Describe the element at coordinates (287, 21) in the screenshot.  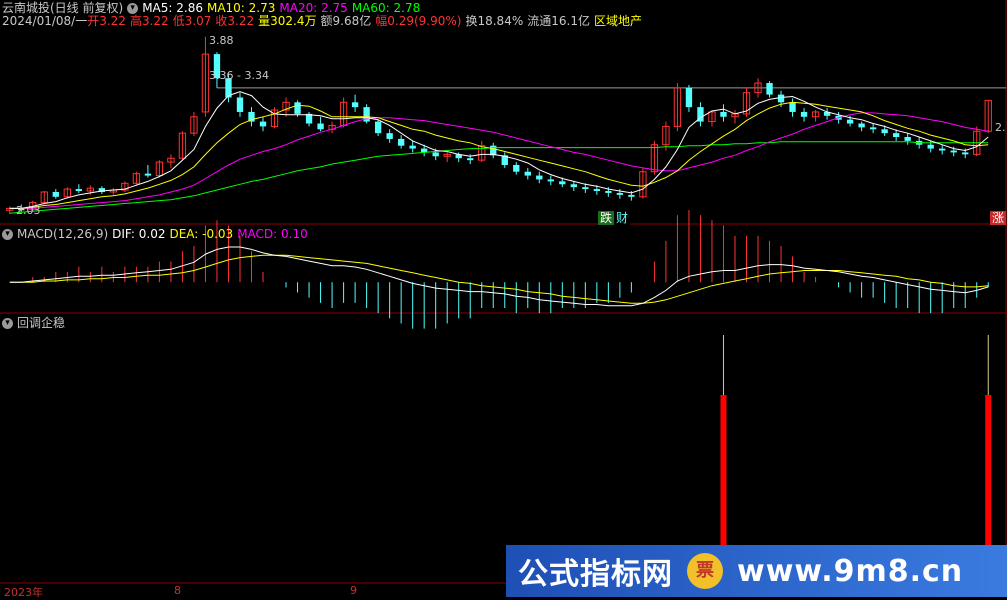
I see `volume-label: 量302.4万` at that location.